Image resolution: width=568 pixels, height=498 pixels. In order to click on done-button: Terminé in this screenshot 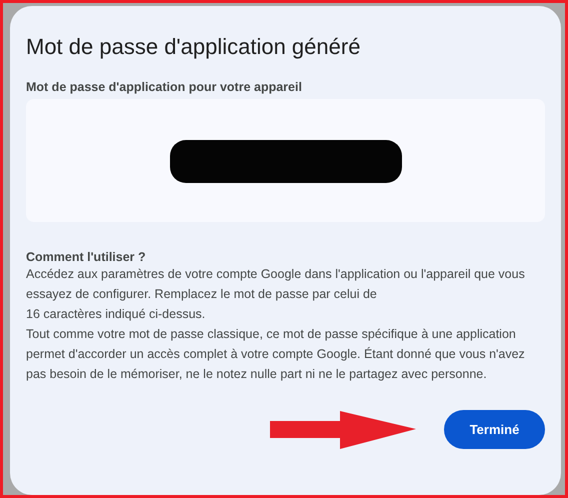, I will do `click(494, 429)`.